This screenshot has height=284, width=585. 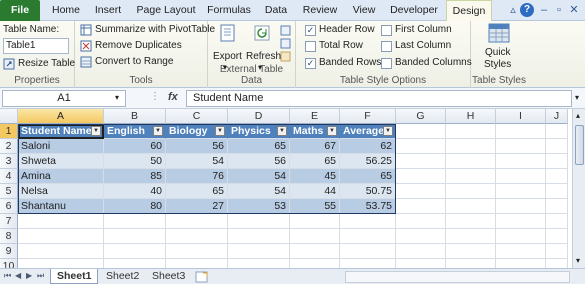 I want to click on table-header-cell: English ▼, so click(x=135, y=131).